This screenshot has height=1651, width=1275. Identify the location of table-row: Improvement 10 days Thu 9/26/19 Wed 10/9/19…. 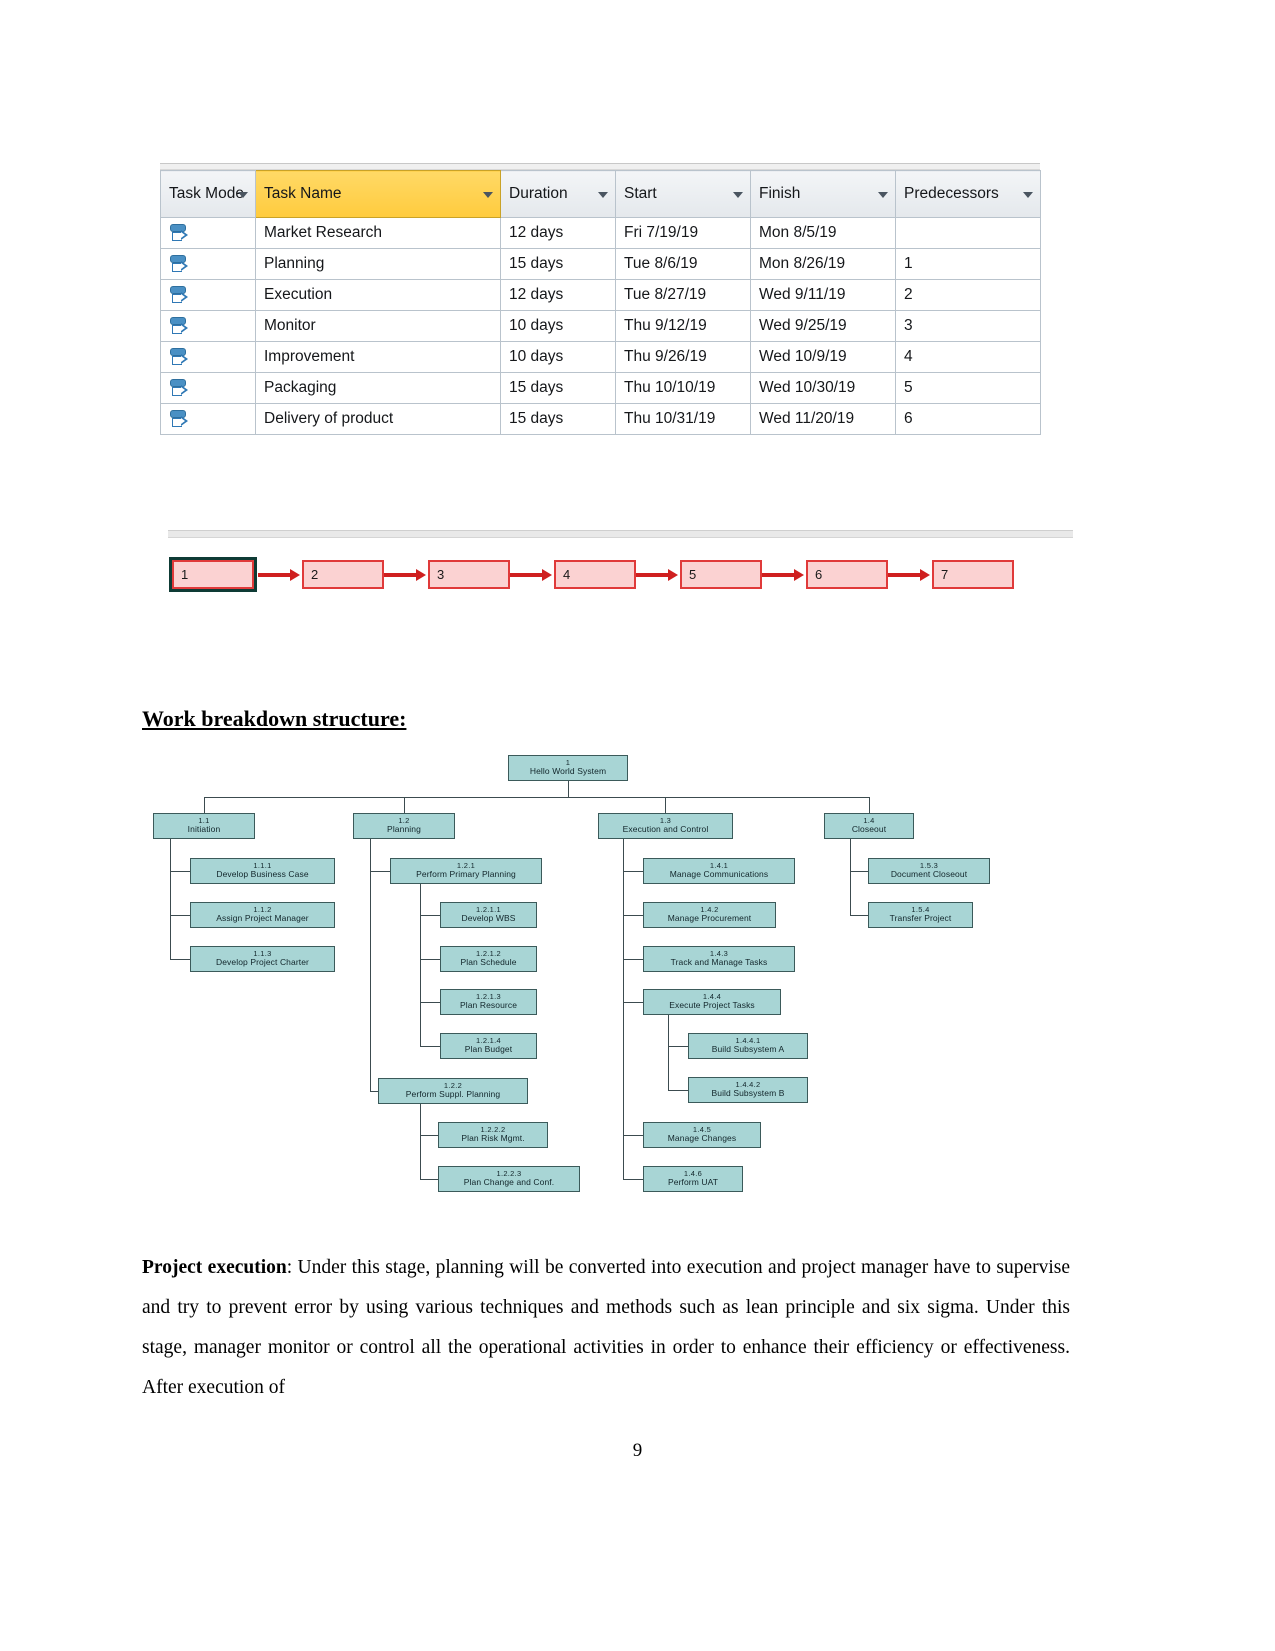
(600, 357).